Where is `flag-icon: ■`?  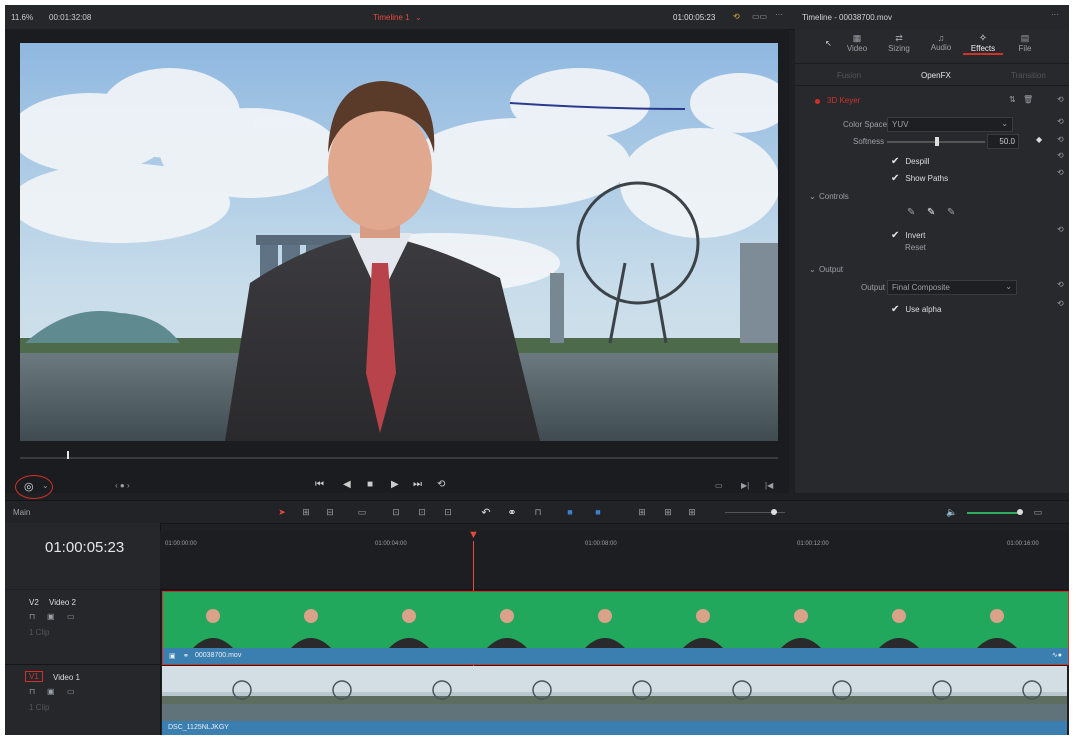
flag-icon: ■ is located at coordinates (570, 512).